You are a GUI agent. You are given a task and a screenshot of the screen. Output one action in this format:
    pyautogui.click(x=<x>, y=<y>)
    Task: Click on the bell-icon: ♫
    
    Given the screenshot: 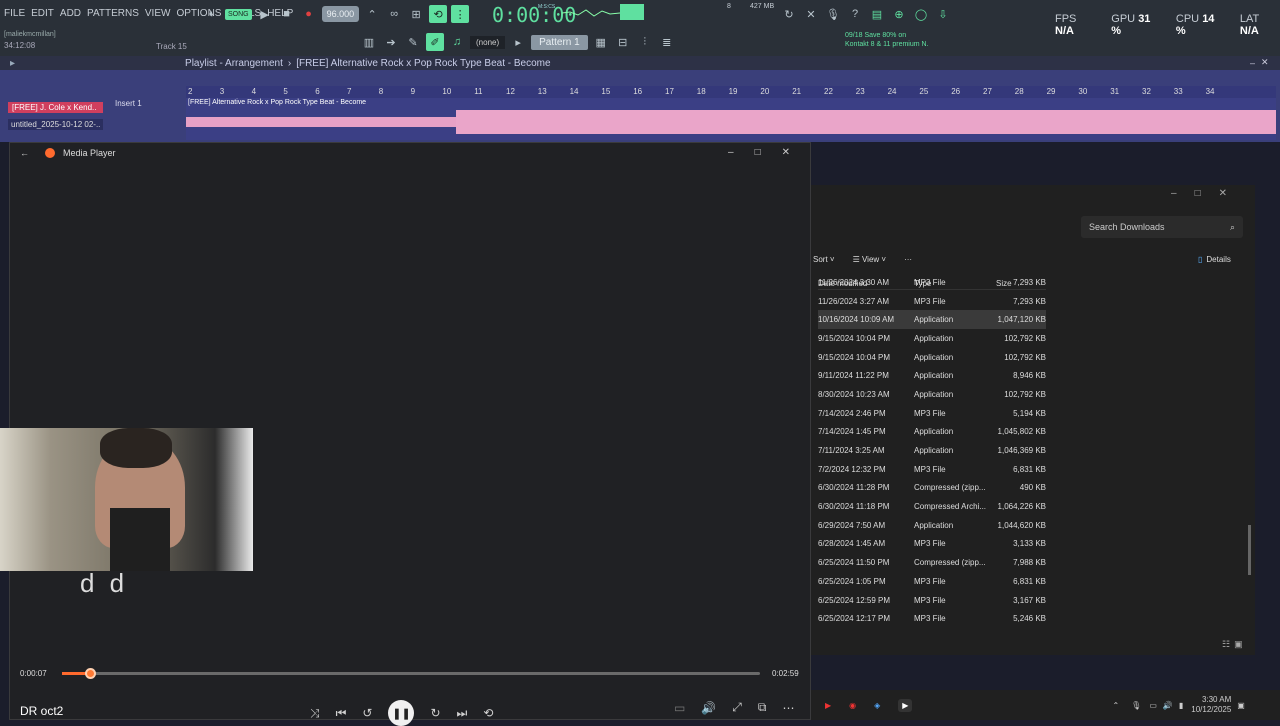 What is the action you would take?
    pyautogui.click(x=457, y=42)
    